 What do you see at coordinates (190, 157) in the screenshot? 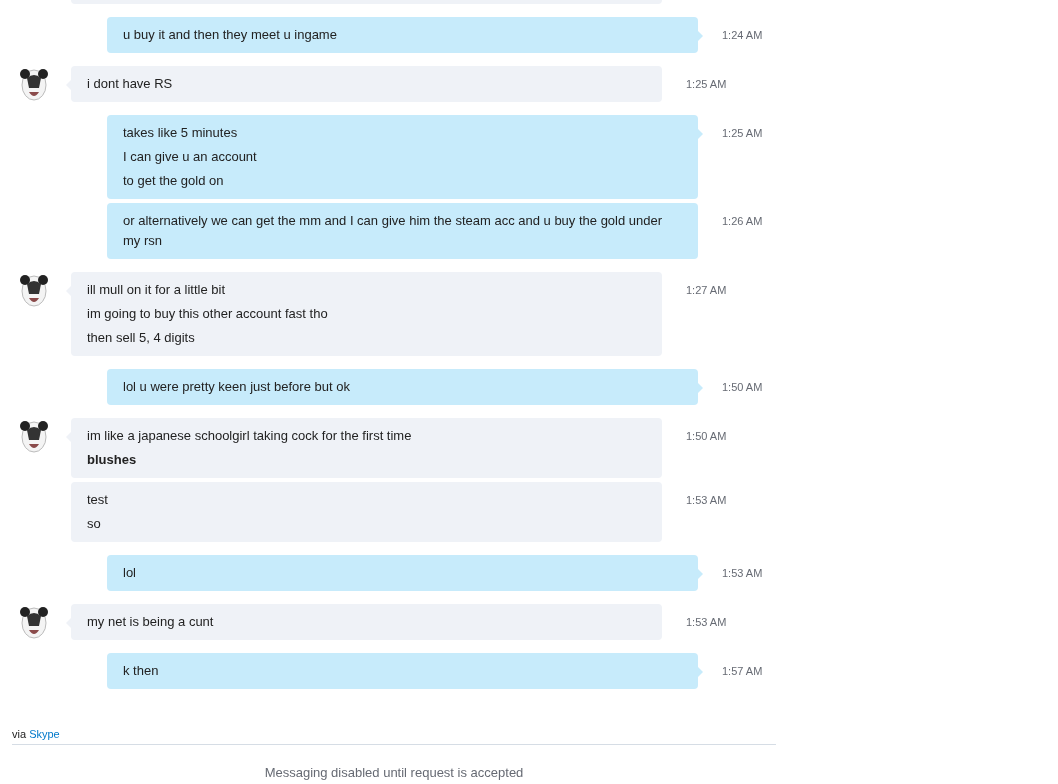
I see `message-text: I can give u an account` at bounding box center [190, 157].